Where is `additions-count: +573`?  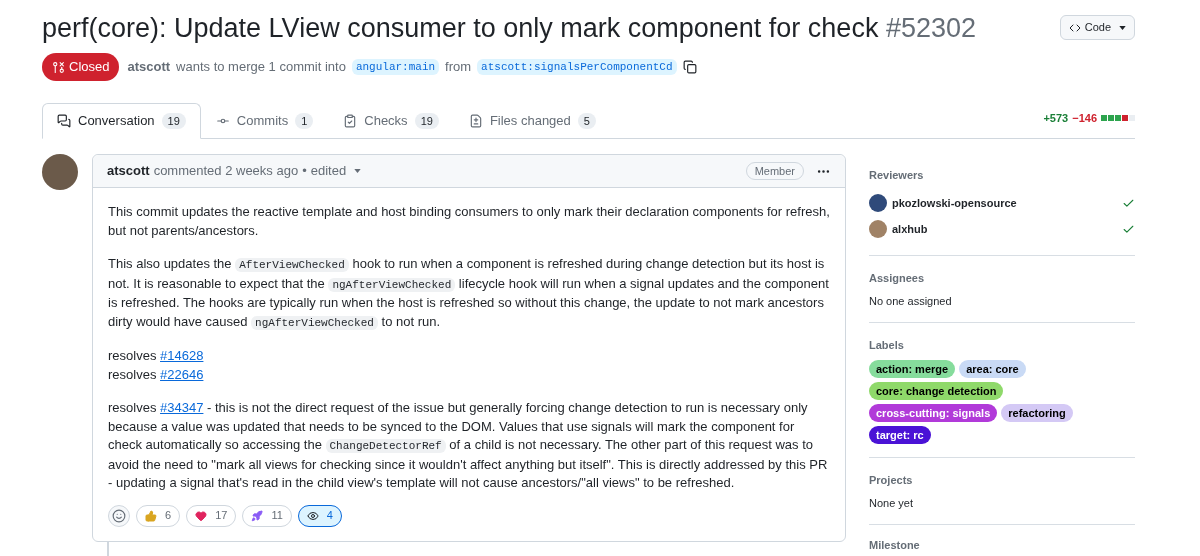 additions-count: +573 is located at coordinates (1056, 118).